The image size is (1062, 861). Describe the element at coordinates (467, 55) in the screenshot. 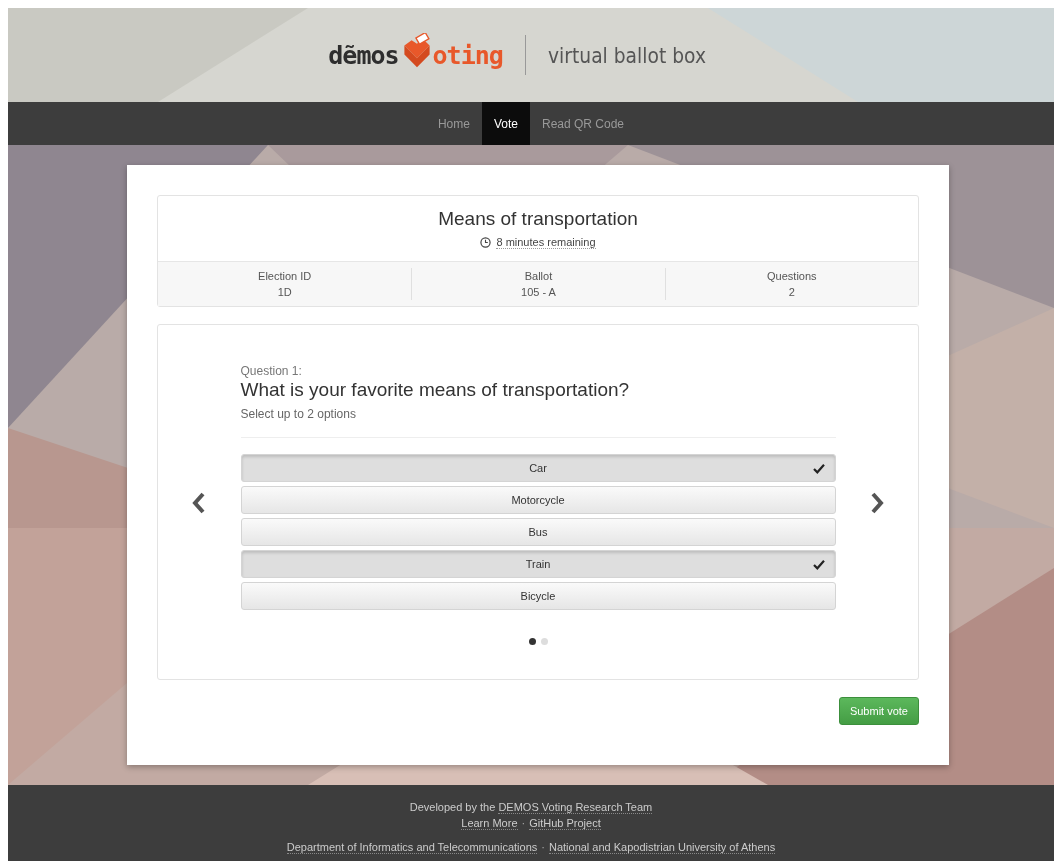

I see `logo-text: oting` at that location.